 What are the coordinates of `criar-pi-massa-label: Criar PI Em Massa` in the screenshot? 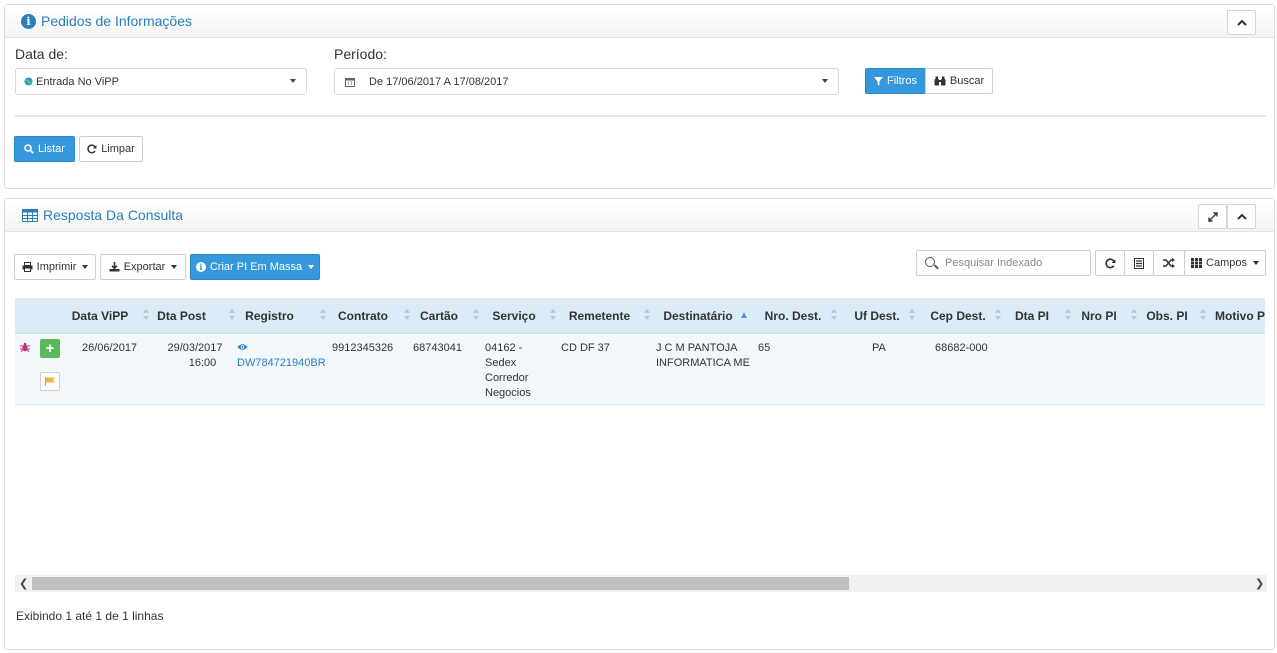 It's located at (256, 267).